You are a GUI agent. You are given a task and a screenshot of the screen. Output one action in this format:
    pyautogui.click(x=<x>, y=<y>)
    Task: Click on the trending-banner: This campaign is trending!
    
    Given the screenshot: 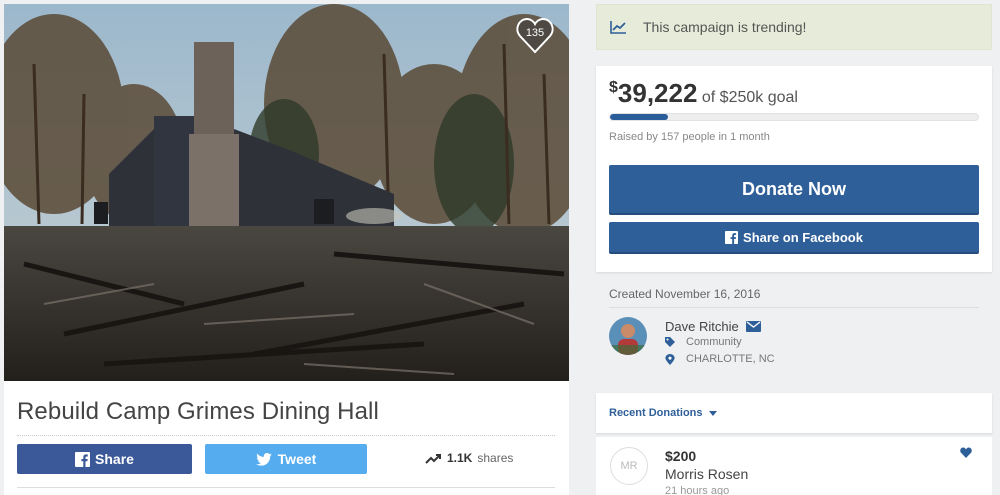 What is the action you would take?
    pyautogui.click(x=794, y=27)
    